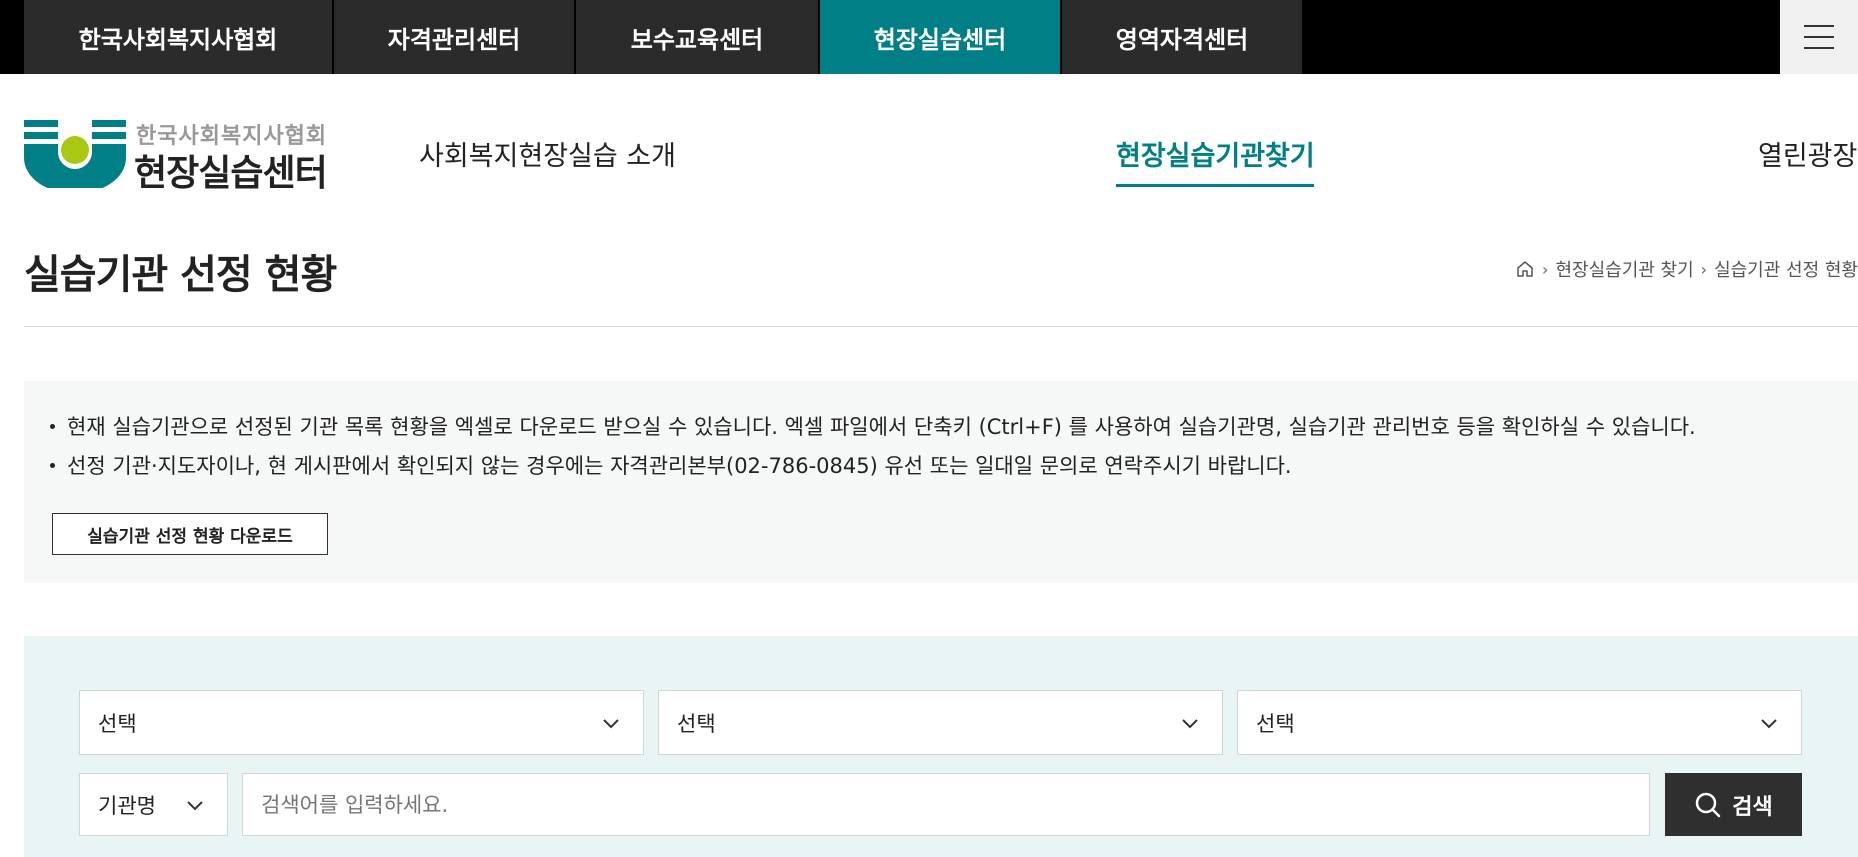 The width and height of the screenshot is (1858, 857). I want to click on nav-item-find-institution: 현장실습기관찾기, so click(1215, 153).